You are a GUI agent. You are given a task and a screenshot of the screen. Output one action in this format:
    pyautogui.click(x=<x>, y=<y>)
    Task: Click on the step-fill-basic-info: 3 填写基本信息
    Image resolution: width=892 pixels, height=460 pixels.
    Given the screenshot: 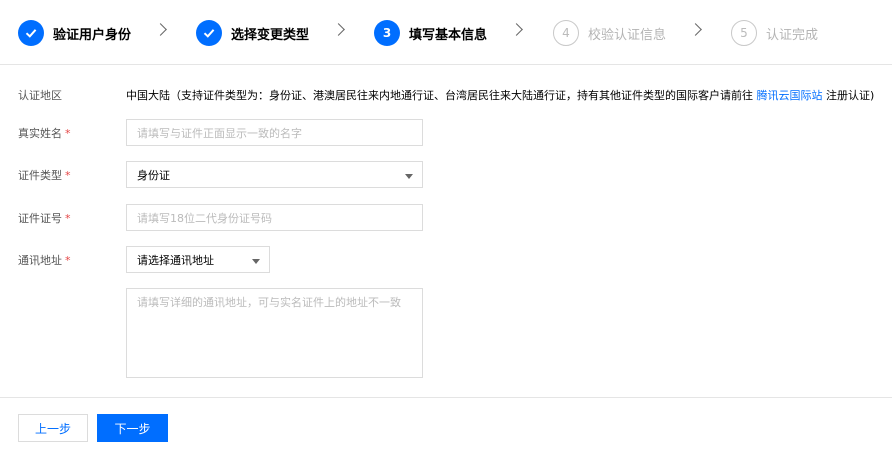 What is the action you would take?
    pyautogui.click(x=430, y=33)
    